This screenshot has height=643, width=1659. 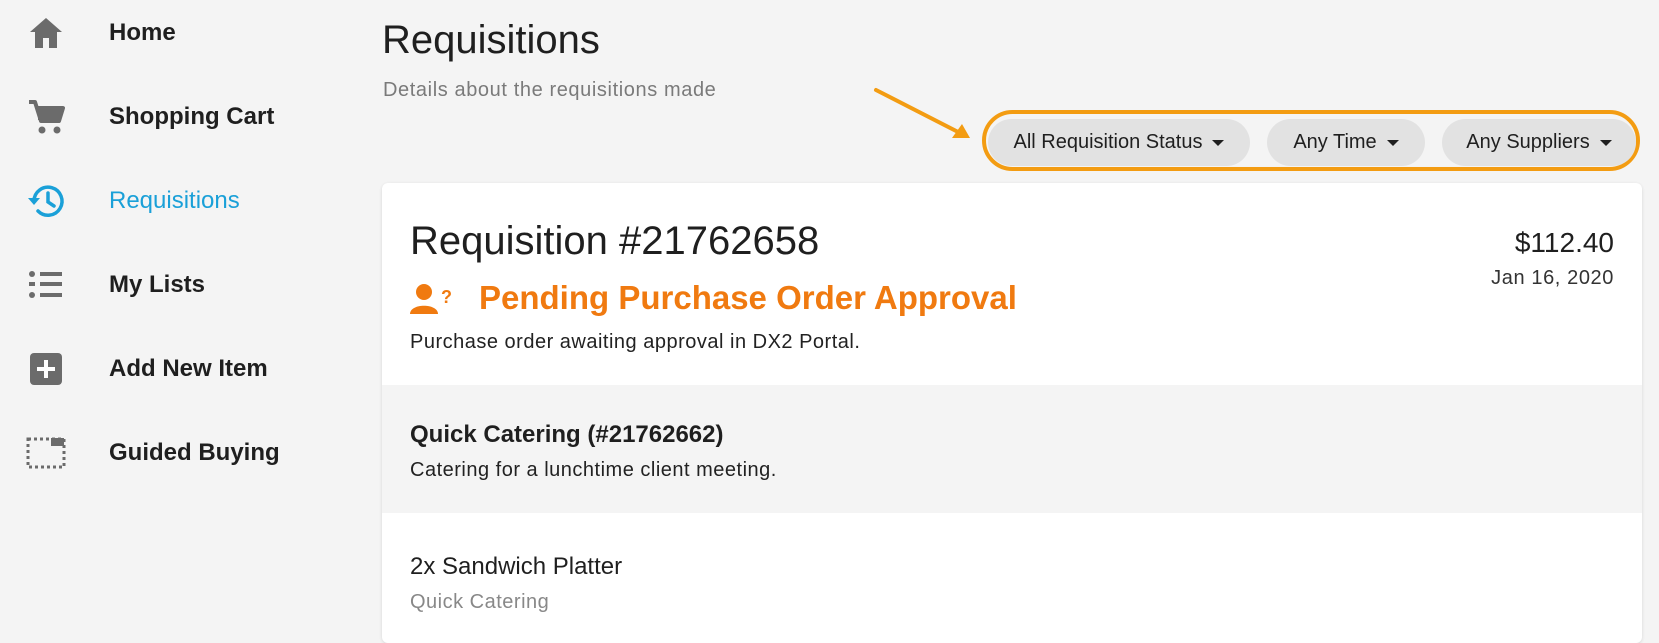 I want to click on sidebar-item-shopping-cart: Shopping Cart, so click(x=190, y=117).